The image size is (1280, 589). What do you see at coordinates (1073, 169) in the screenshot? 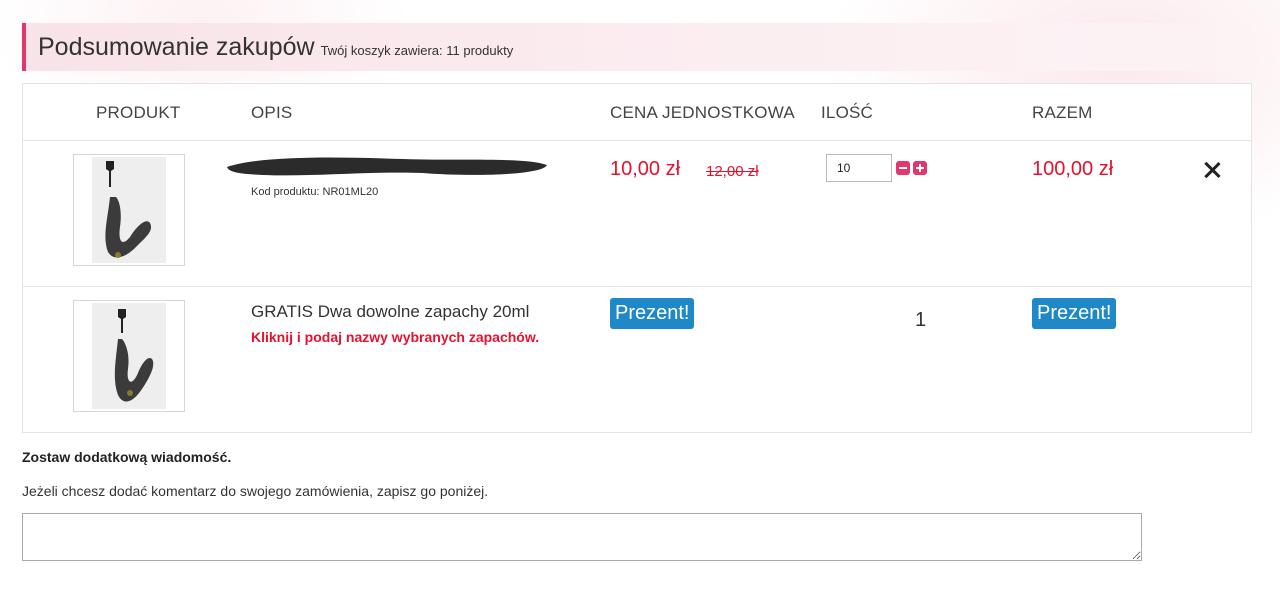
I see `row-total: 100,00 zł` at bounding box center [1073, 169].